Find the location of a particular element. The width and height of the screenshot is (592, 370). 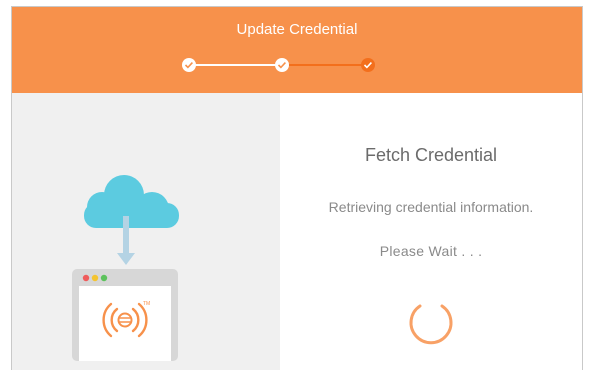

status-heading: Fetch Credential is located at coordinates (431, 155).